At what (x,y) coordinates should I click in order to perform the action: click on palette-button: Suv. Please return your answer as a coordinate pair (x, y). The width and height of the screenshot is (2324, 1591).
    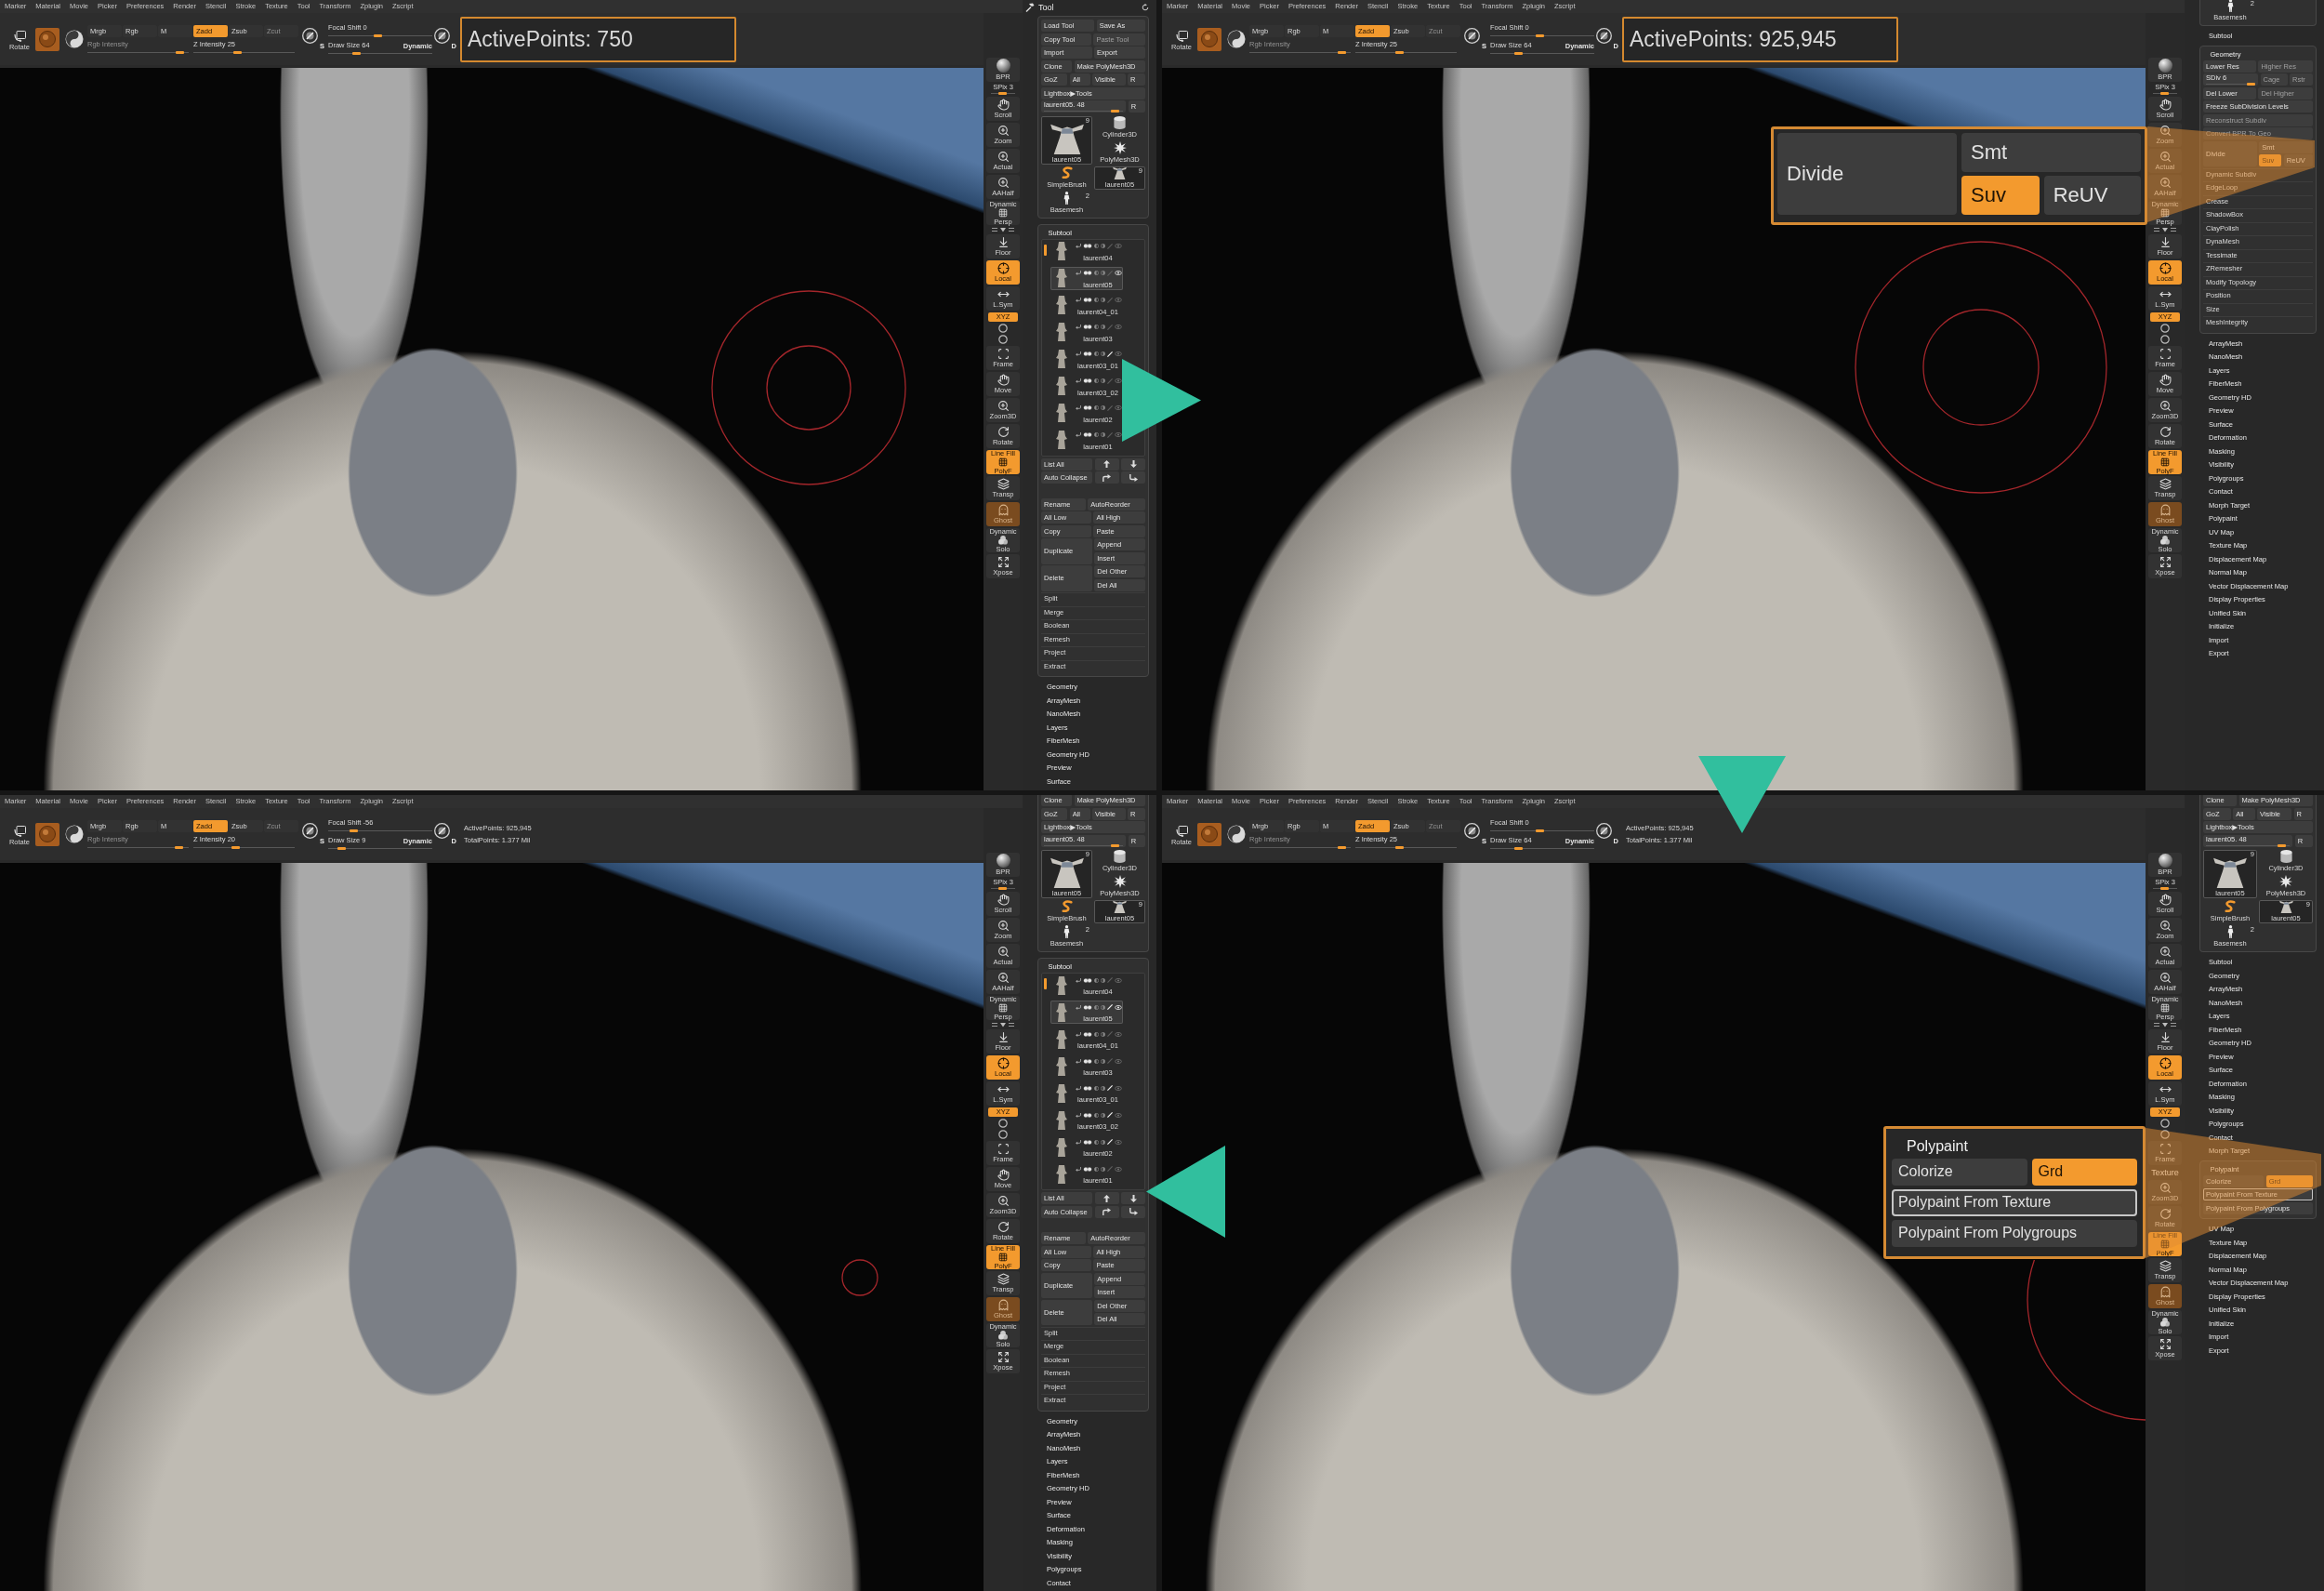
    Looking at the image, I should click on (2000, 195).